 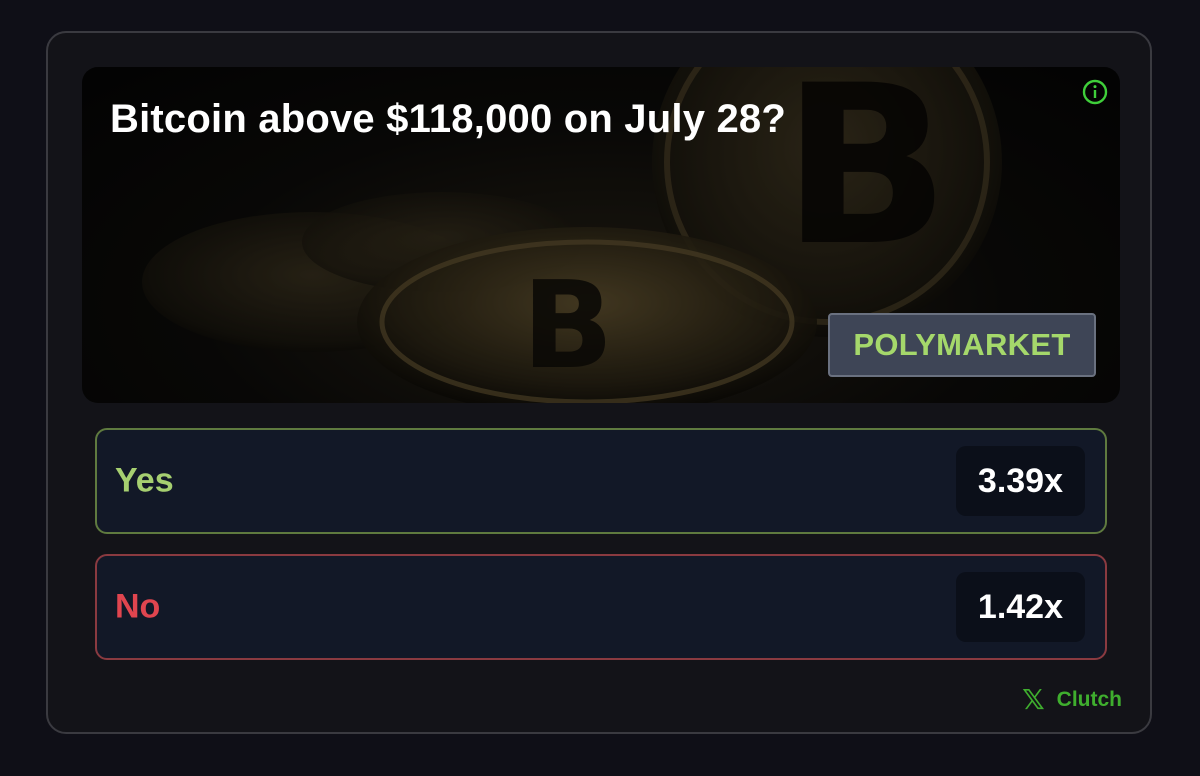 I want to click on odds-badge: 3.39x, so click(x=1020, y=481).